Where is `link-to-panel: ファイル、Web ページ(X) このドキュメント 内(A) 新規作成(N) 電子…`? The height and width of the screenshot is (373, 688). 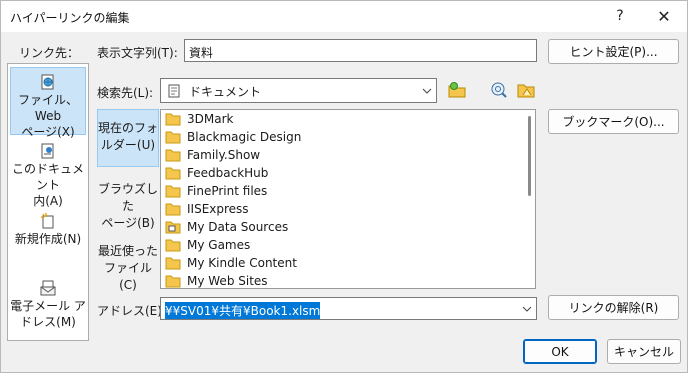 link-to-panel: ファイル、Web ページ(X) このドキュメント 内(A) 新規作成(N) 電子… is located at coordinates (48, 202).